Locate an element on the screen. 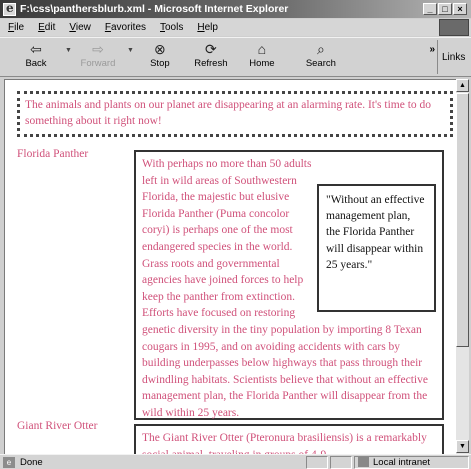  windows-logo-icon is located at coordinates (454, 27).